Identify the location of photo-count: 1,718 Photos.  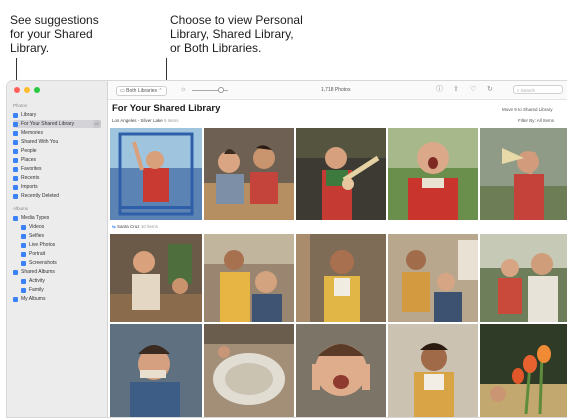
(336, 90).